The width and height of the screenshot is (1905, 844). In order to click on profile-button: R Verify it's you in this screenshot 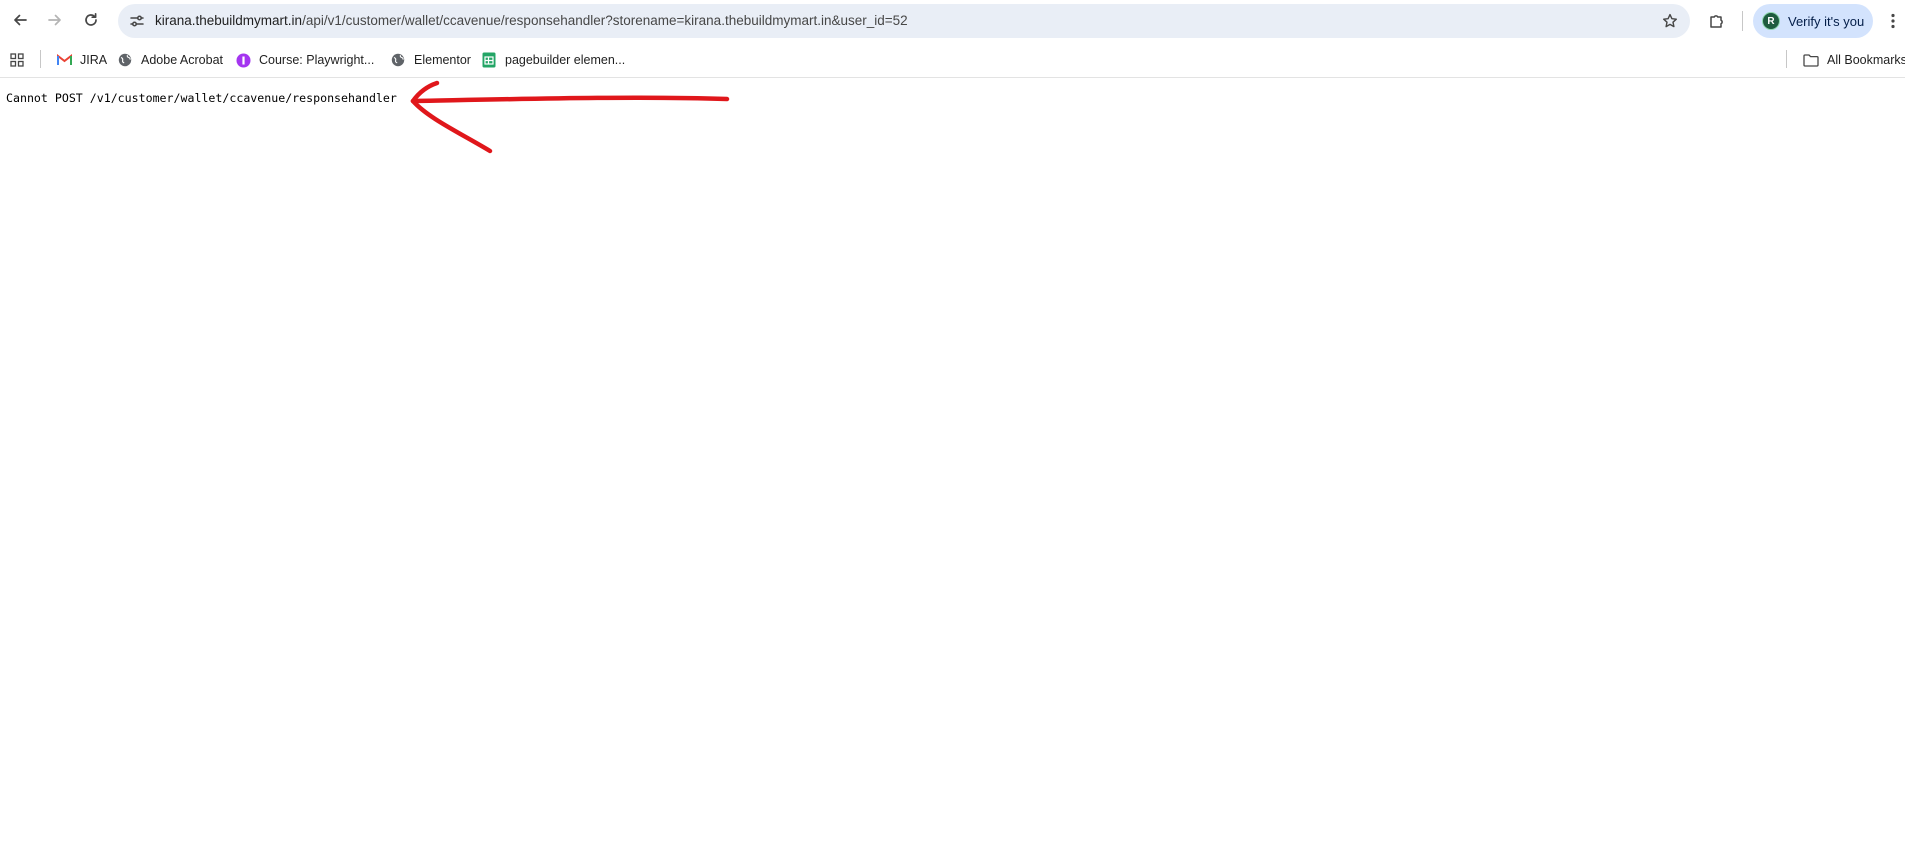, I will do `click(1813, 21)`.